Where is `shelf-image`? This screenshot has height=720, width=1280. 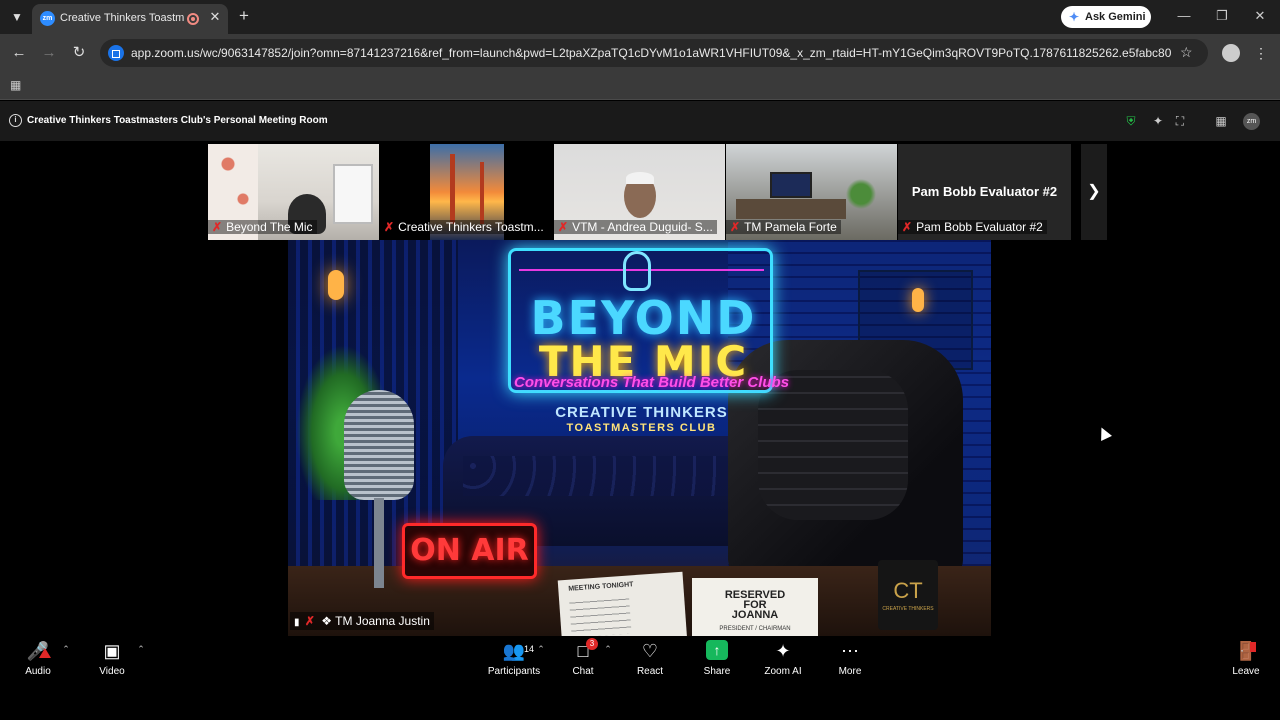
shelf-image is located at coordinates (791, 209).